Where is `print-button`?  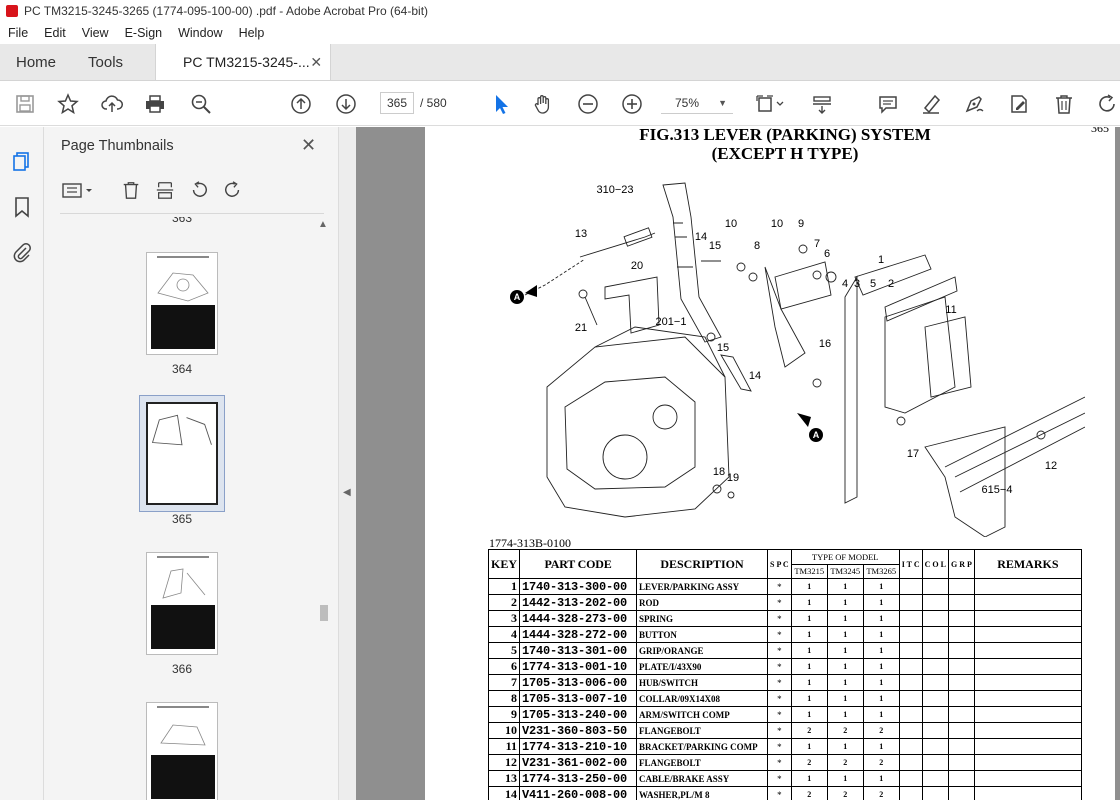
print-button is located at coordinates (155, 104).